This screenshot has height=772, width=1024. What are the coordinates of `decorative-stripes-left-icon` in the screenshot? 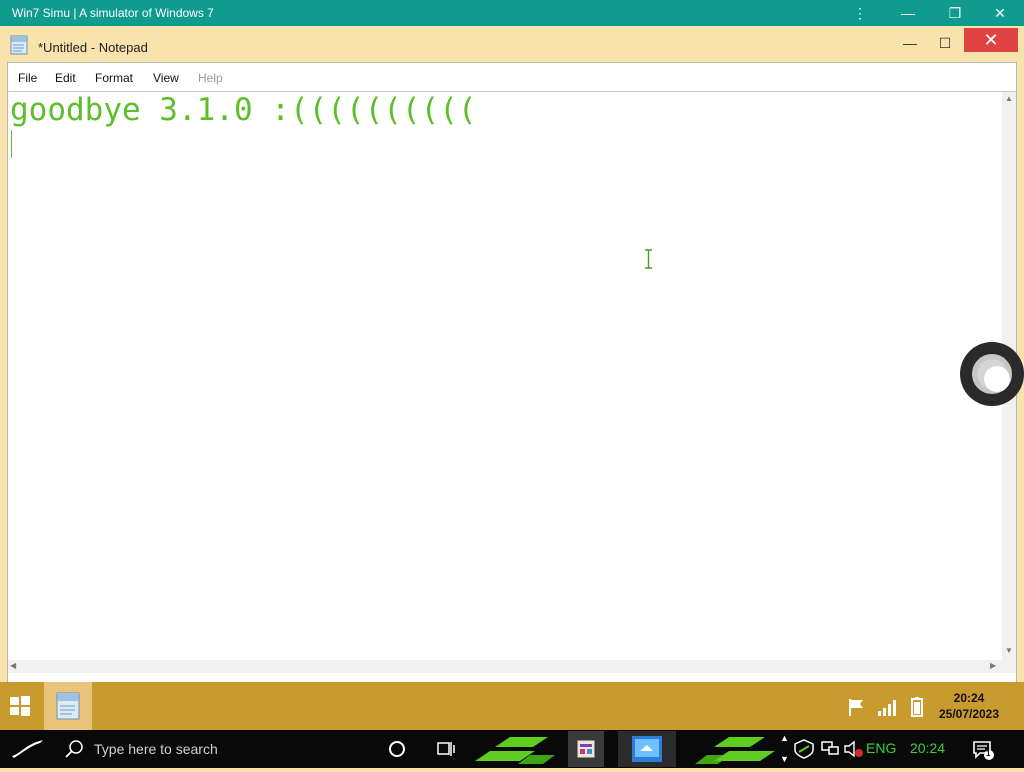 It's located at (515, 750).